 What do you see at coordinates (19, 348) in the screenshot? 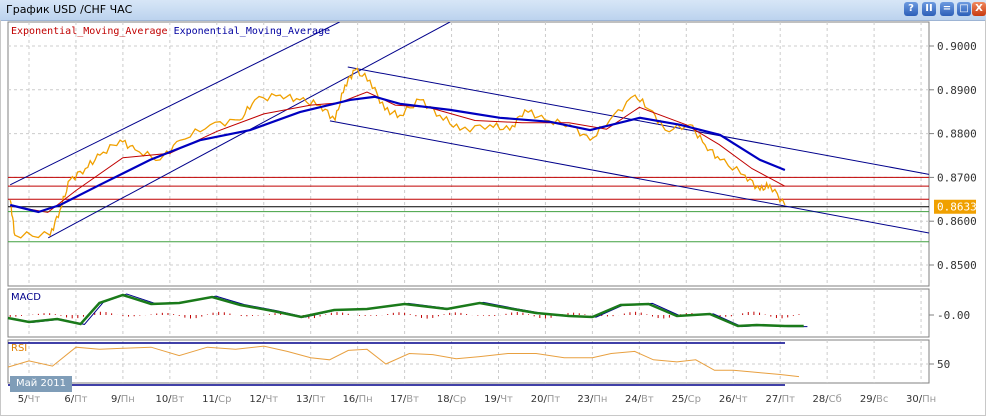
I see `rsi-label: RSI` at bounding box center [19, 348].